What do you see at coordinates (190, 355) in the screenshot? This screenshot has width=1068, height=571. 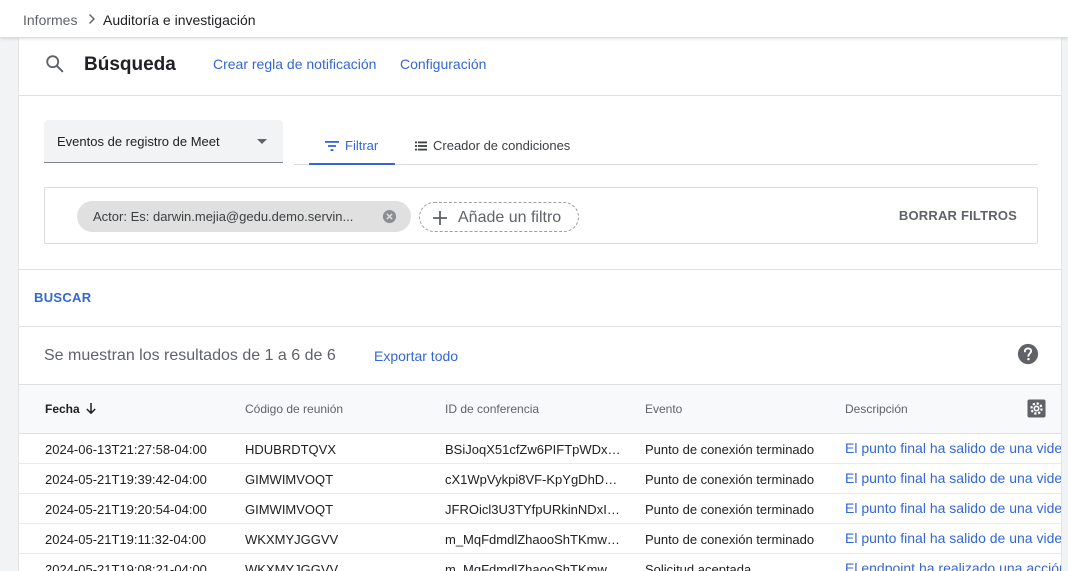 I see `results-summary: Se muestran los resultados de 1 a 6 de 6` at bounding box center [190, 355].